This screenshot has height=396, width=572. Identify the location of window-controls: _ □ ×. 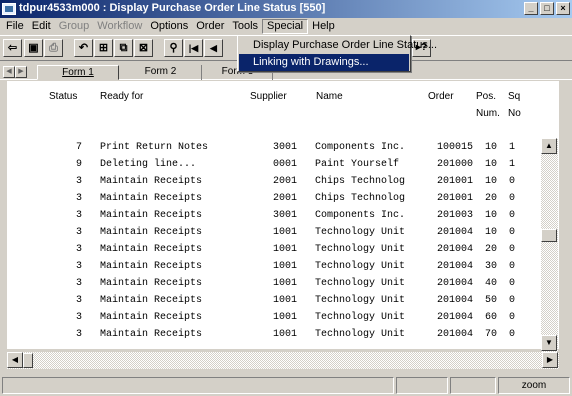
(547, 8).